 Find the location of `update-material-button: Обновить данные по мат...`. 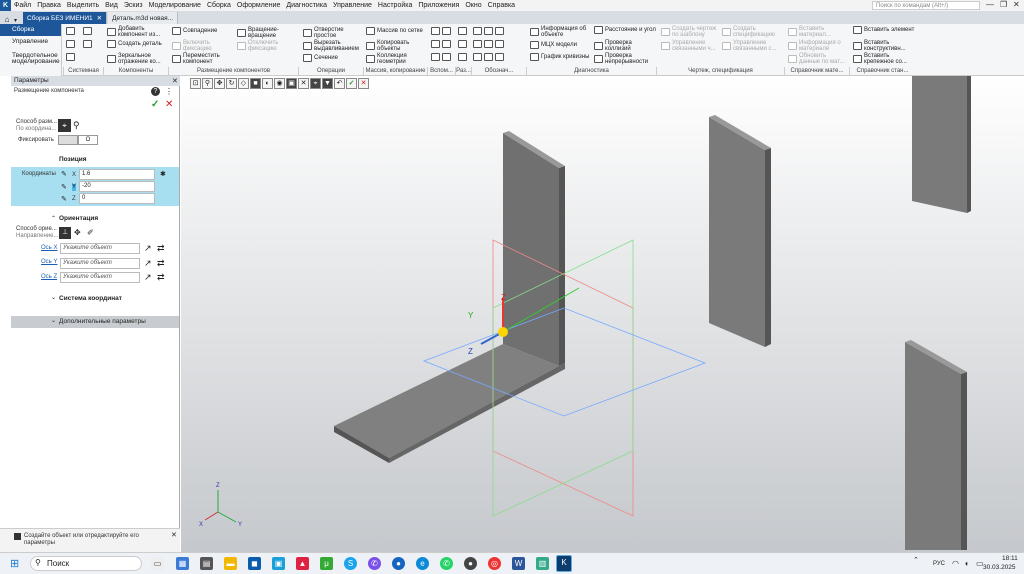

update-material-button: Обновить данные по мат... is located at coordinates (817, 59).